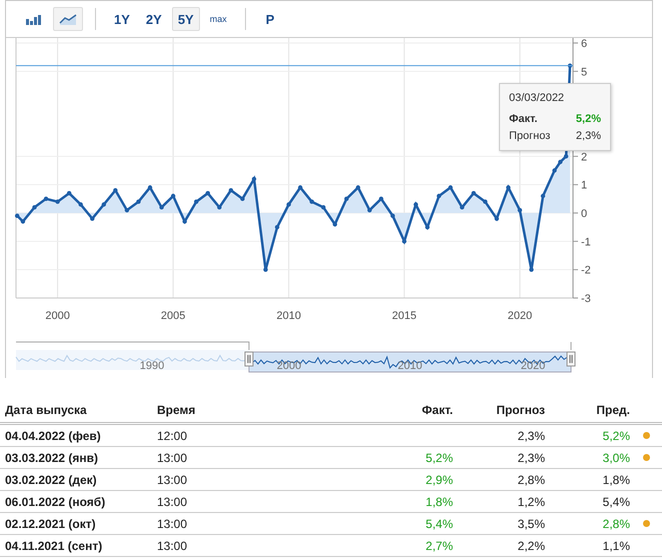  What do you see at coordinates (584, 72) in the screenshot?
I see `y-tick-label: 5` at bounding box center [584, 72].